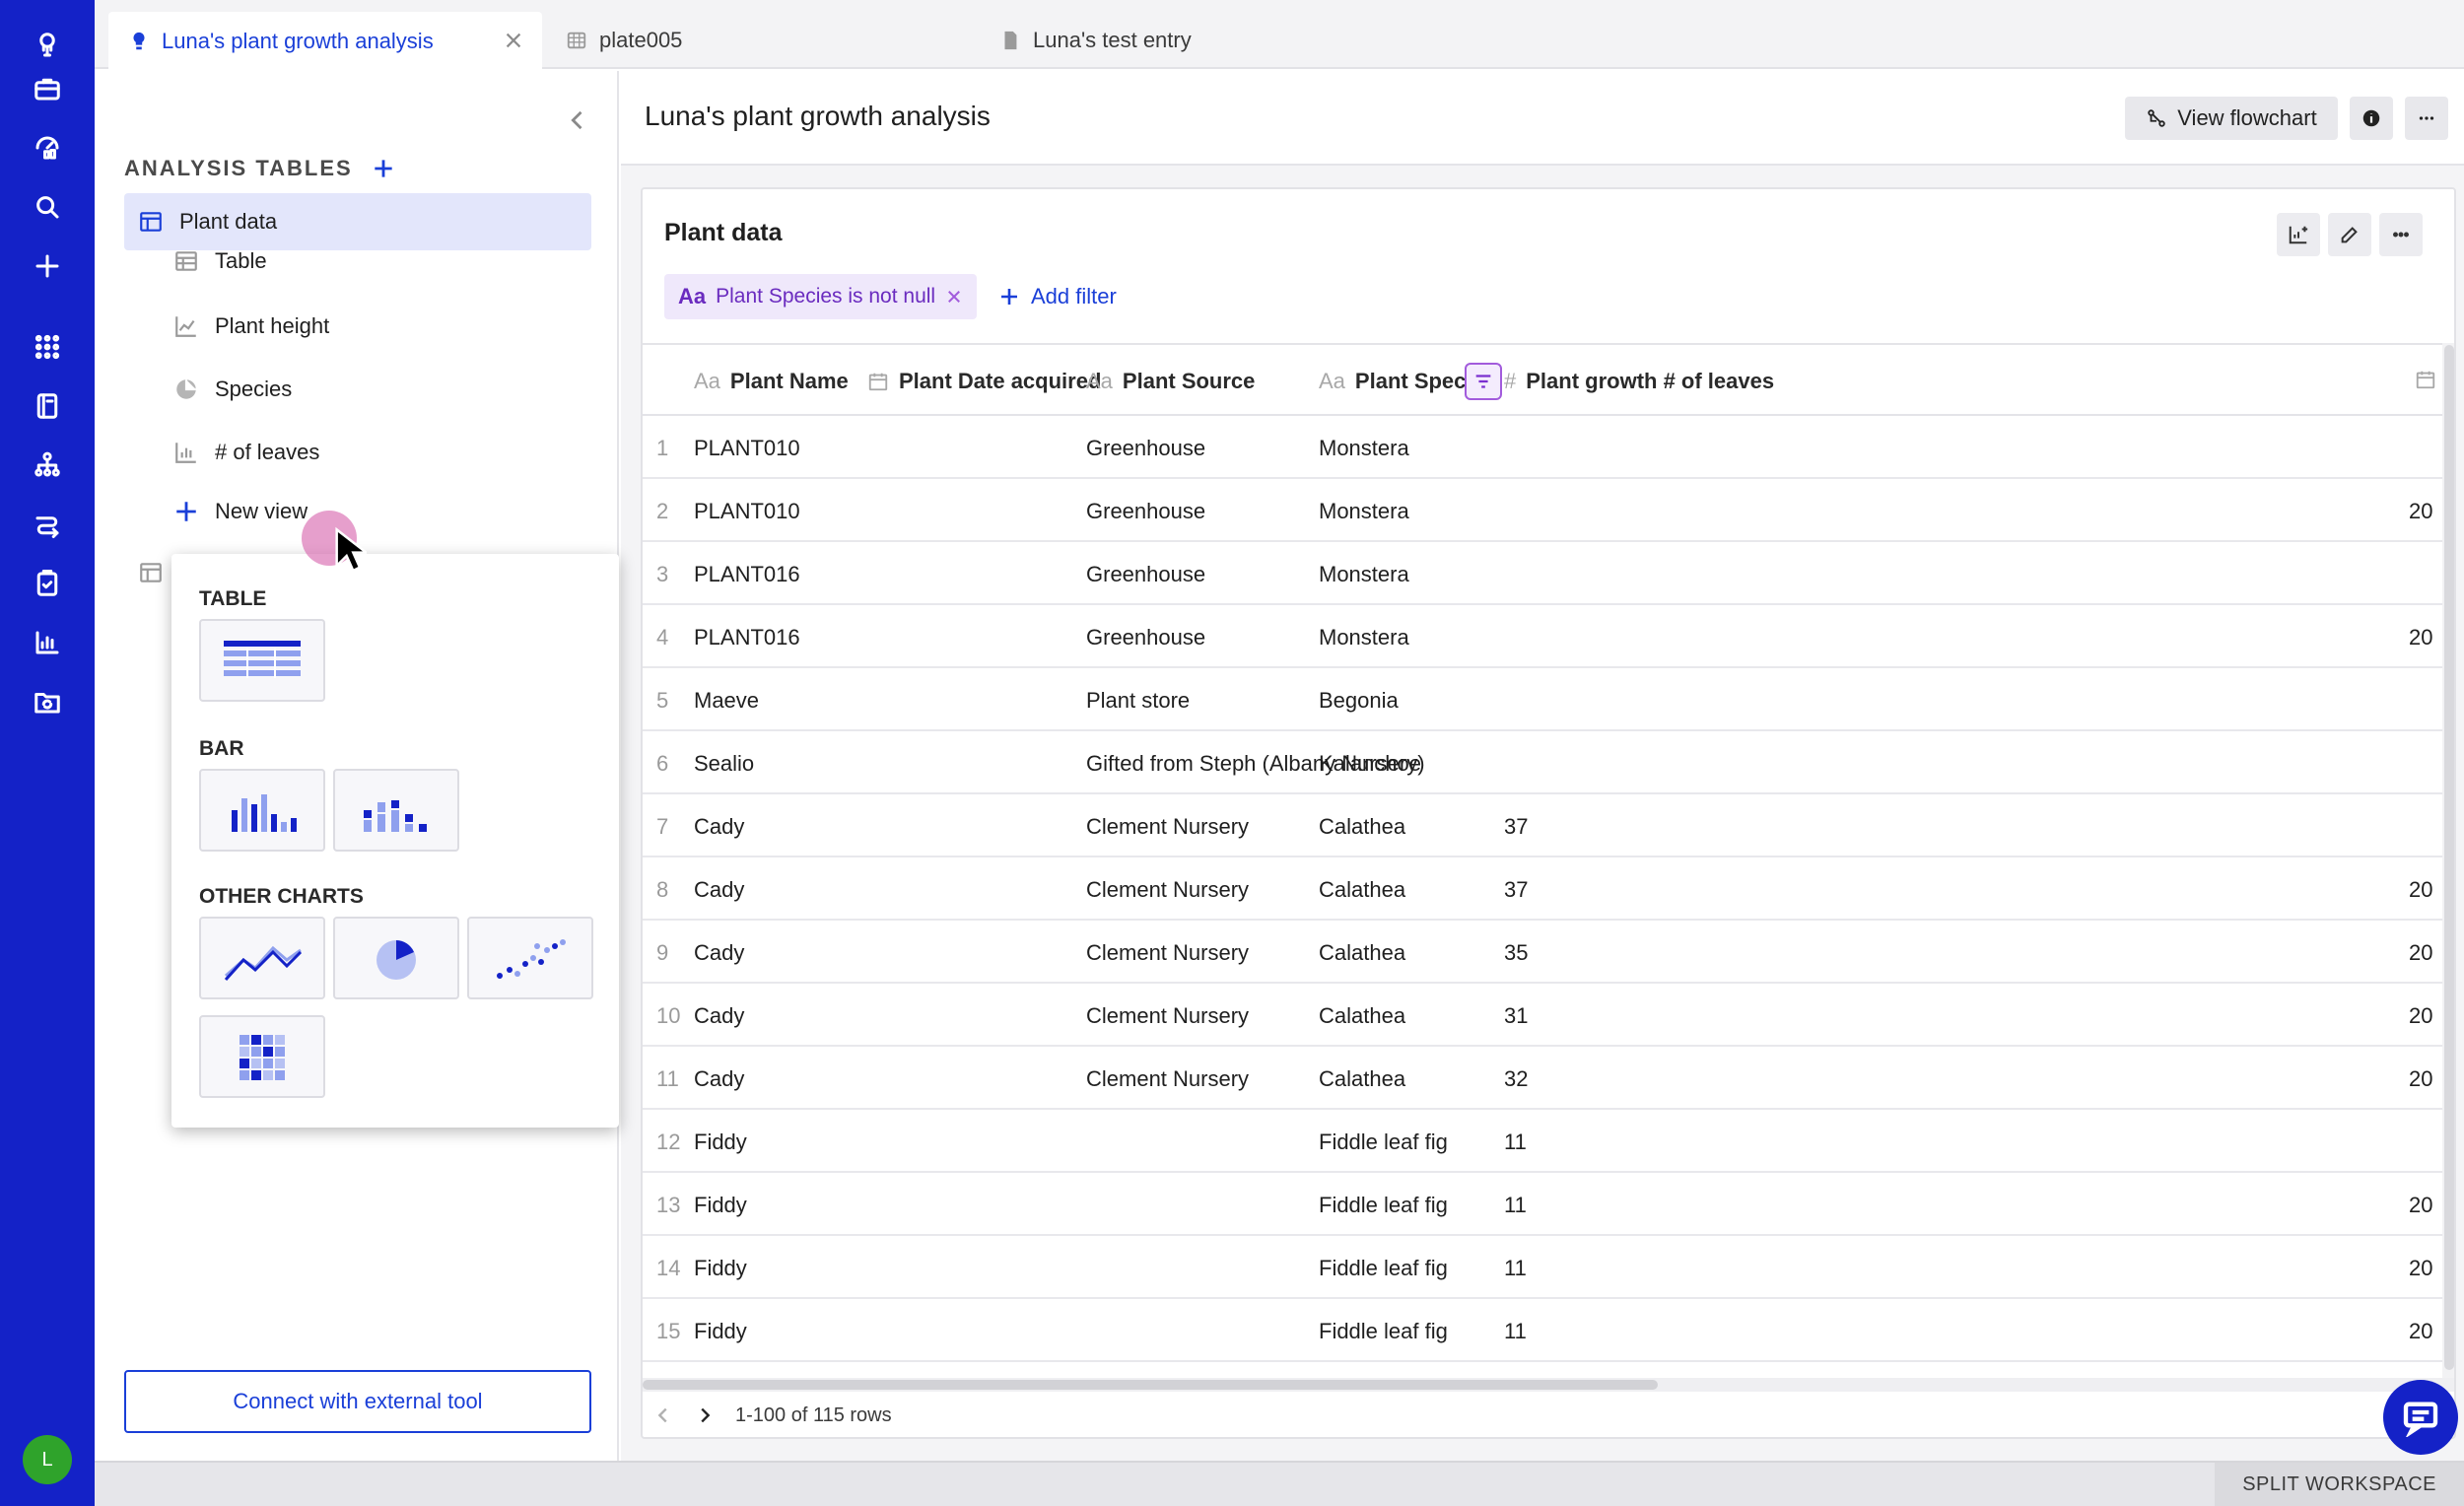 The height and width of the screenshot is (1506, 2464). Describe the element at coordinates (47, 465) in the screenshot. I see `hierarchy-icon` at that location.